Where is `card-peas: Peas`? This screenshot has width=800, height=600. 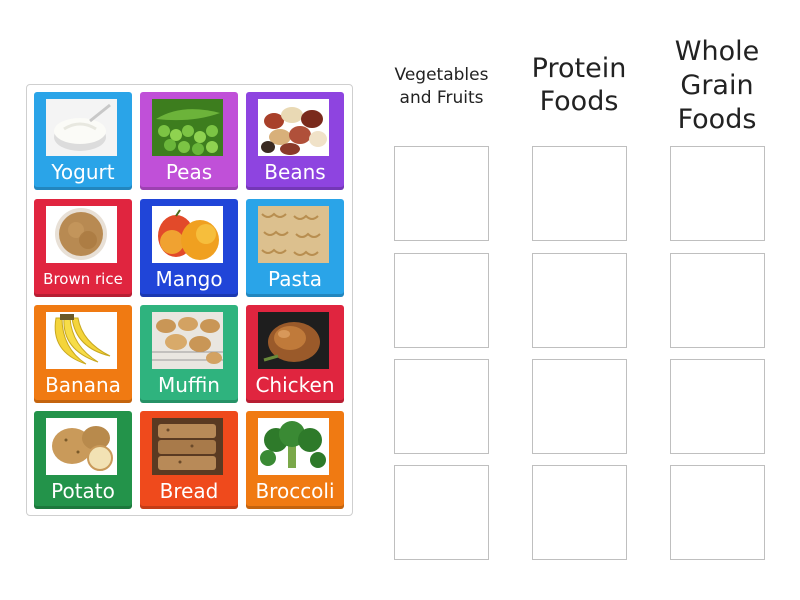
card-peas: Peas is located at coordinates (189, 141).